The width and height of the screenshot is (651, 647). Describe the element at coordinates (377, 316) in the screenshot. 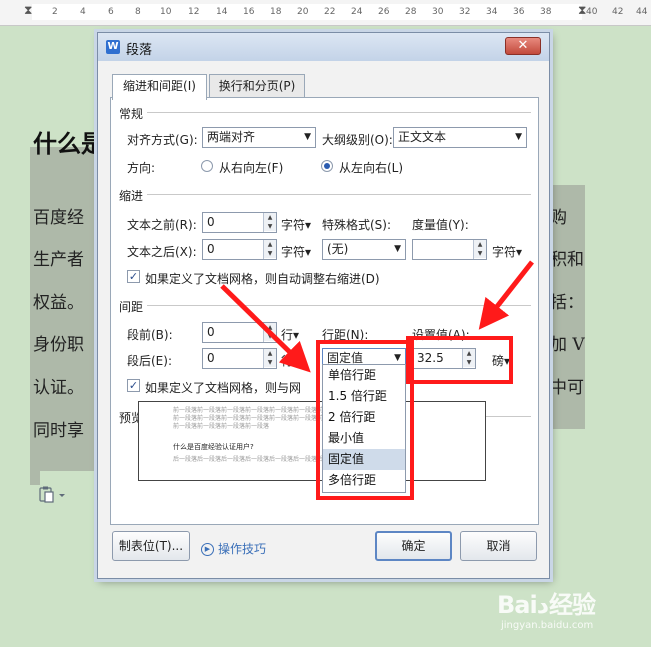

I see `annotation-arrows` at that location.